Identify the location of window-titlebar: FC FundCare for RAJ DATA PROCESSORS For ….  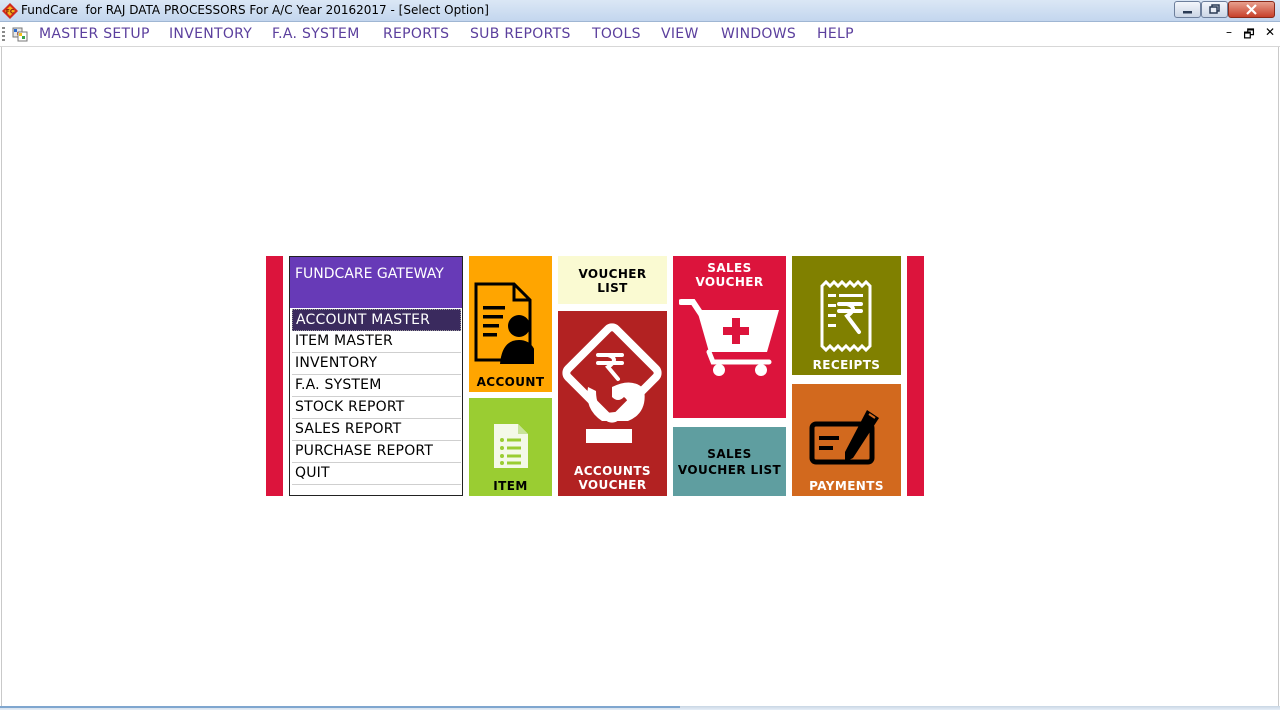
(640, 11).